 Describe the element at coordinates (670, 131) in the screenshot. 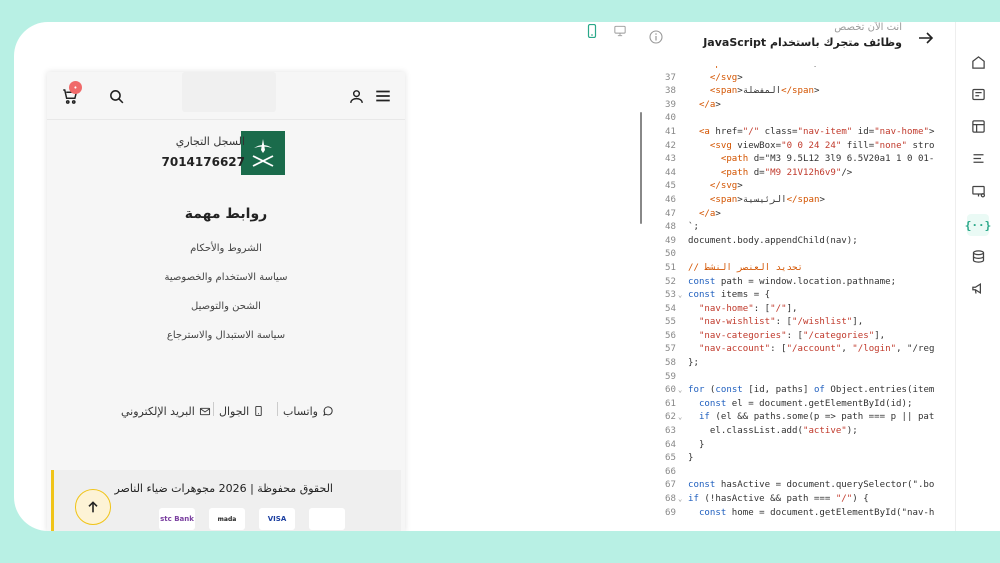

I see `line-number: 41` at that location.